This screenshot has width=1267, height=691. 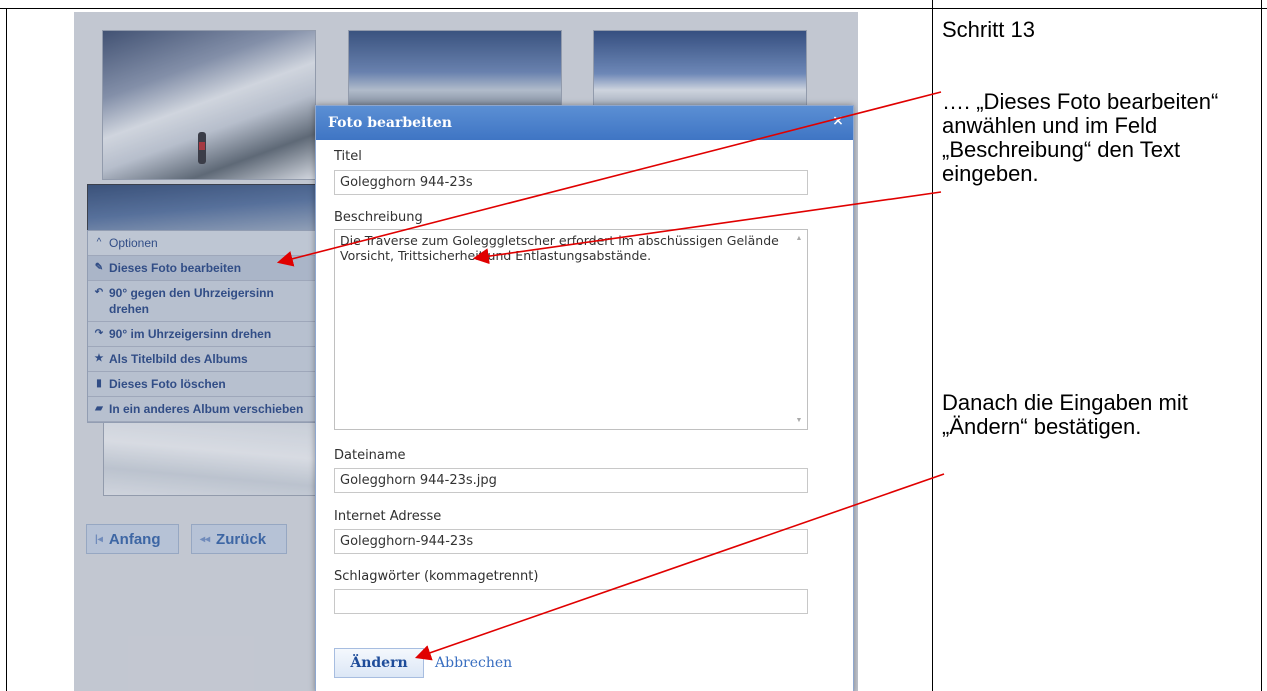 What do you see at coordinates (799, 420) in the screenshot?
I see `scroll-down-icon: ▼` at bounding box center [799, 420].